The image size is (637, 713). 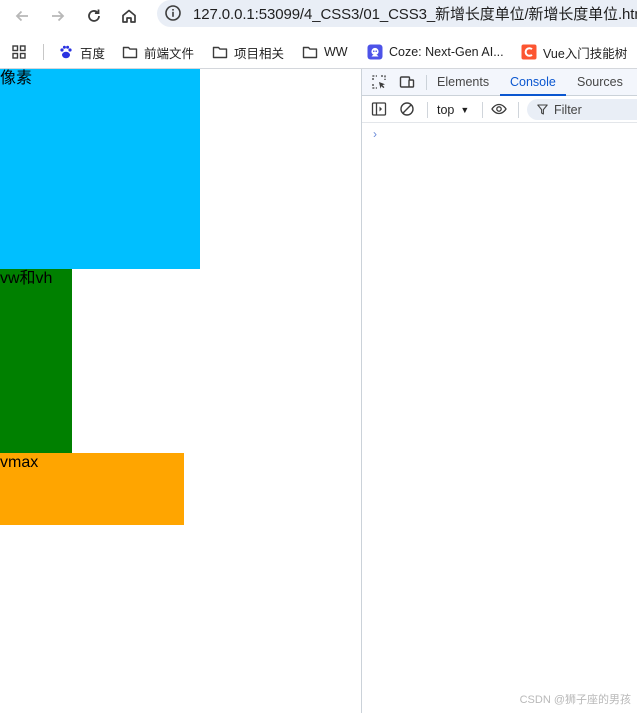 I want to click on bookmark-label: Vue入门技能树, so click(x=585, y=53).